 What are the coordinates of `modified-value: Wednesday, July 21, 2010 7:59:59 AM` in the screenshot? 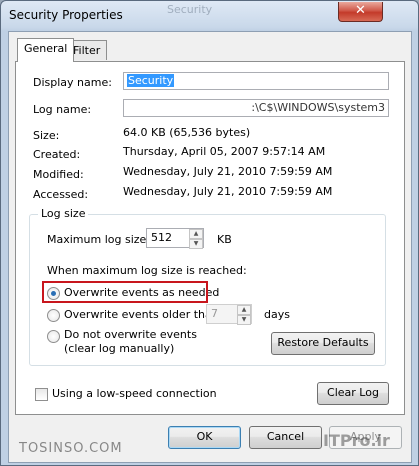 It's located at (228, 171).